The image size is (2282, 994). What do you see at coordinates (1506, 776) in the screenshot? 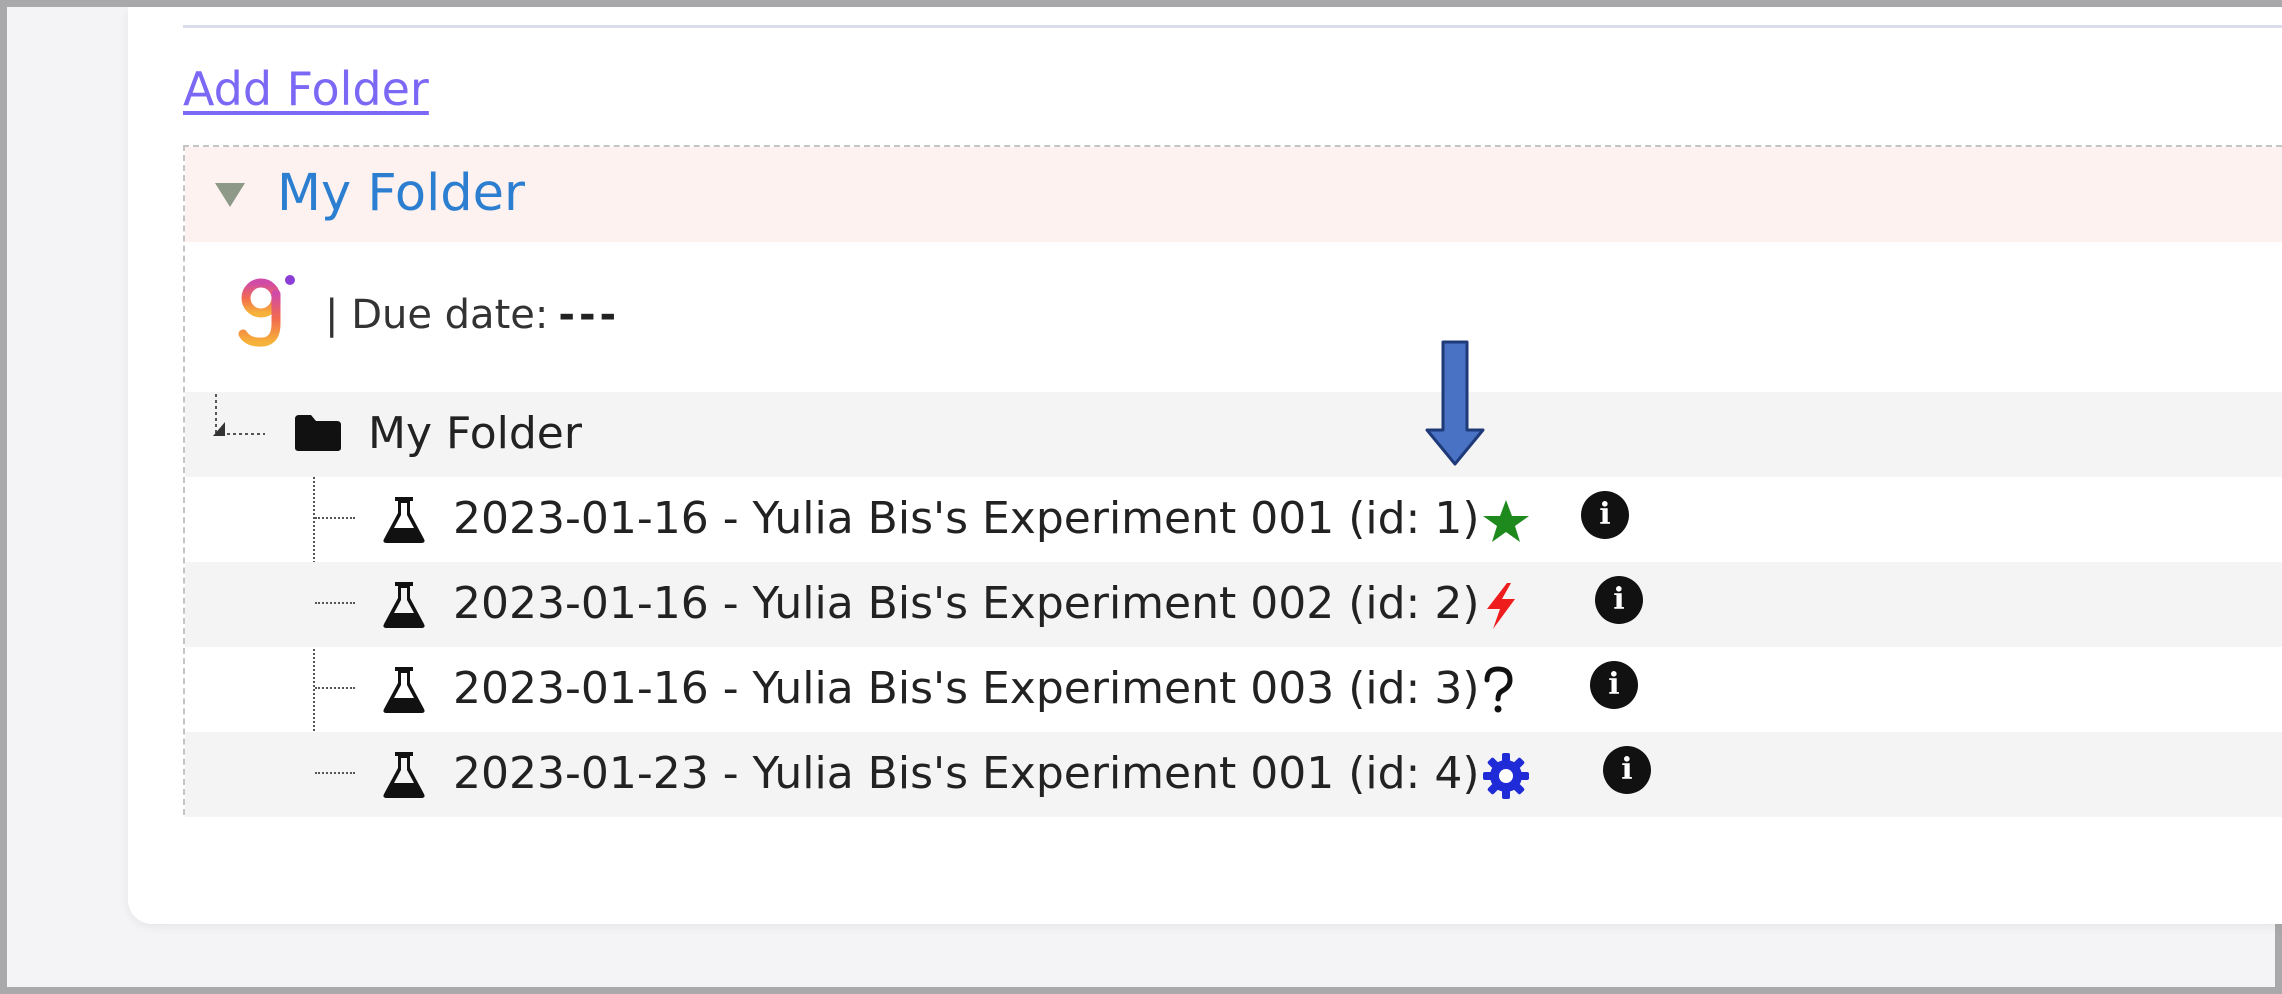
I see `gear-icon` at bounding box center [1506, 776].